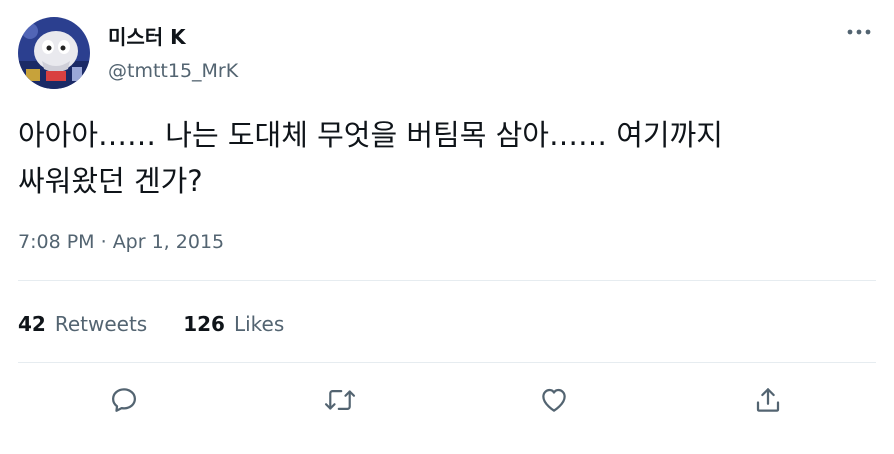 This screenshot has width=894, height=454. I want to click on retweet-icon, so click(340, 400).